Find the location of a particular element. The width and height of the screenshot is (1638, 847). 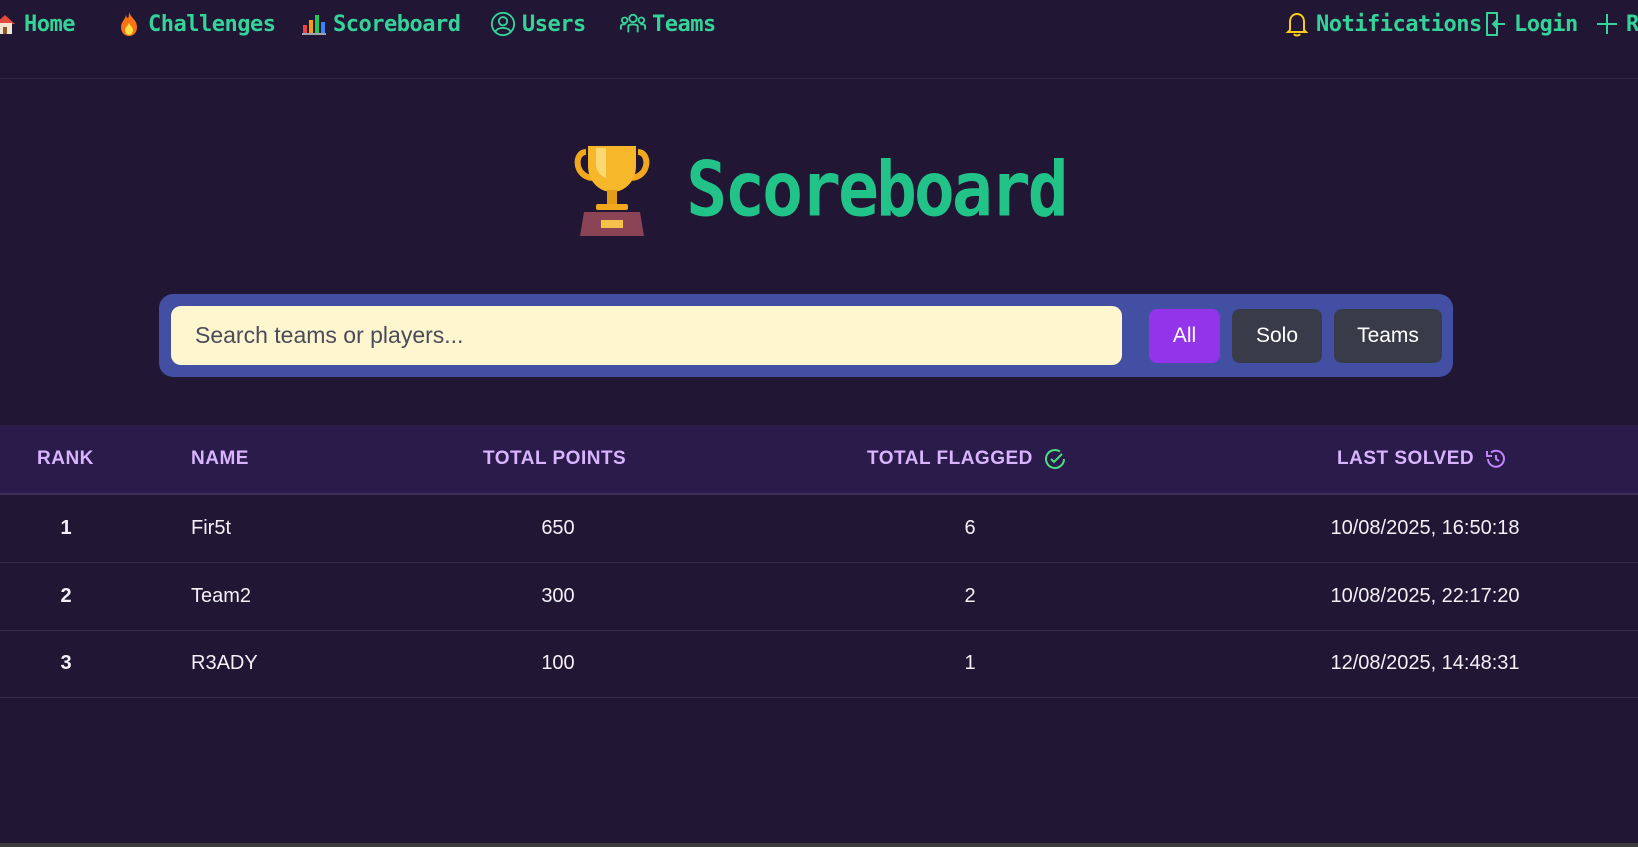

column-header-name: NAME is located at coordinates (220, 459).